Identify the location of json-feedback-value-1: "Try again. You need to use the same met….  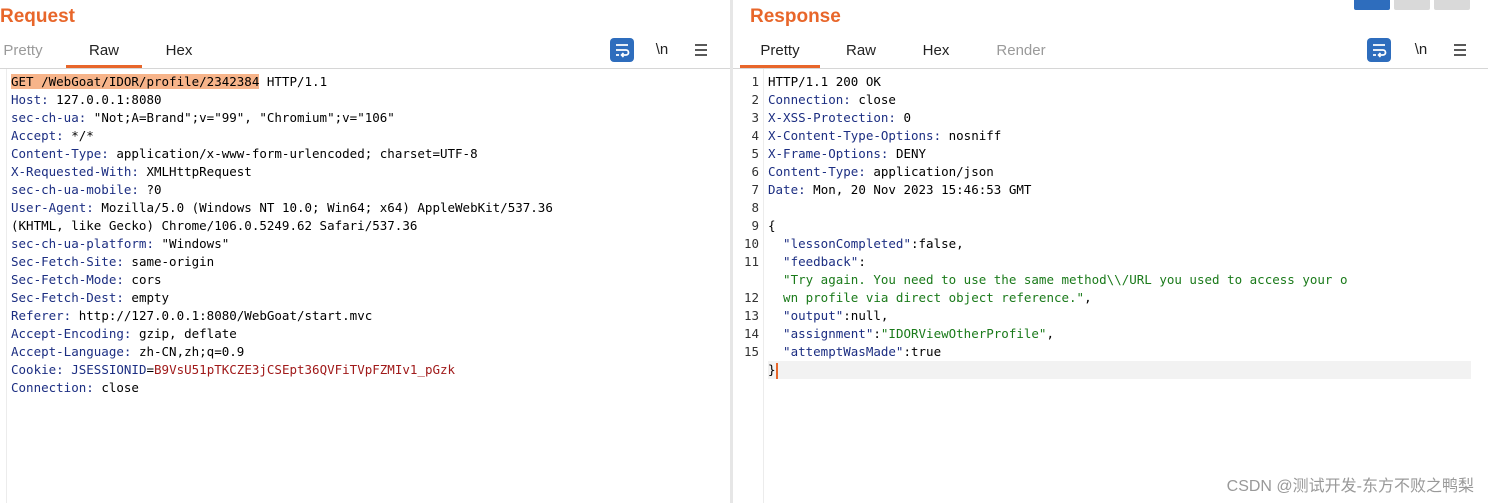
(1058, 279).